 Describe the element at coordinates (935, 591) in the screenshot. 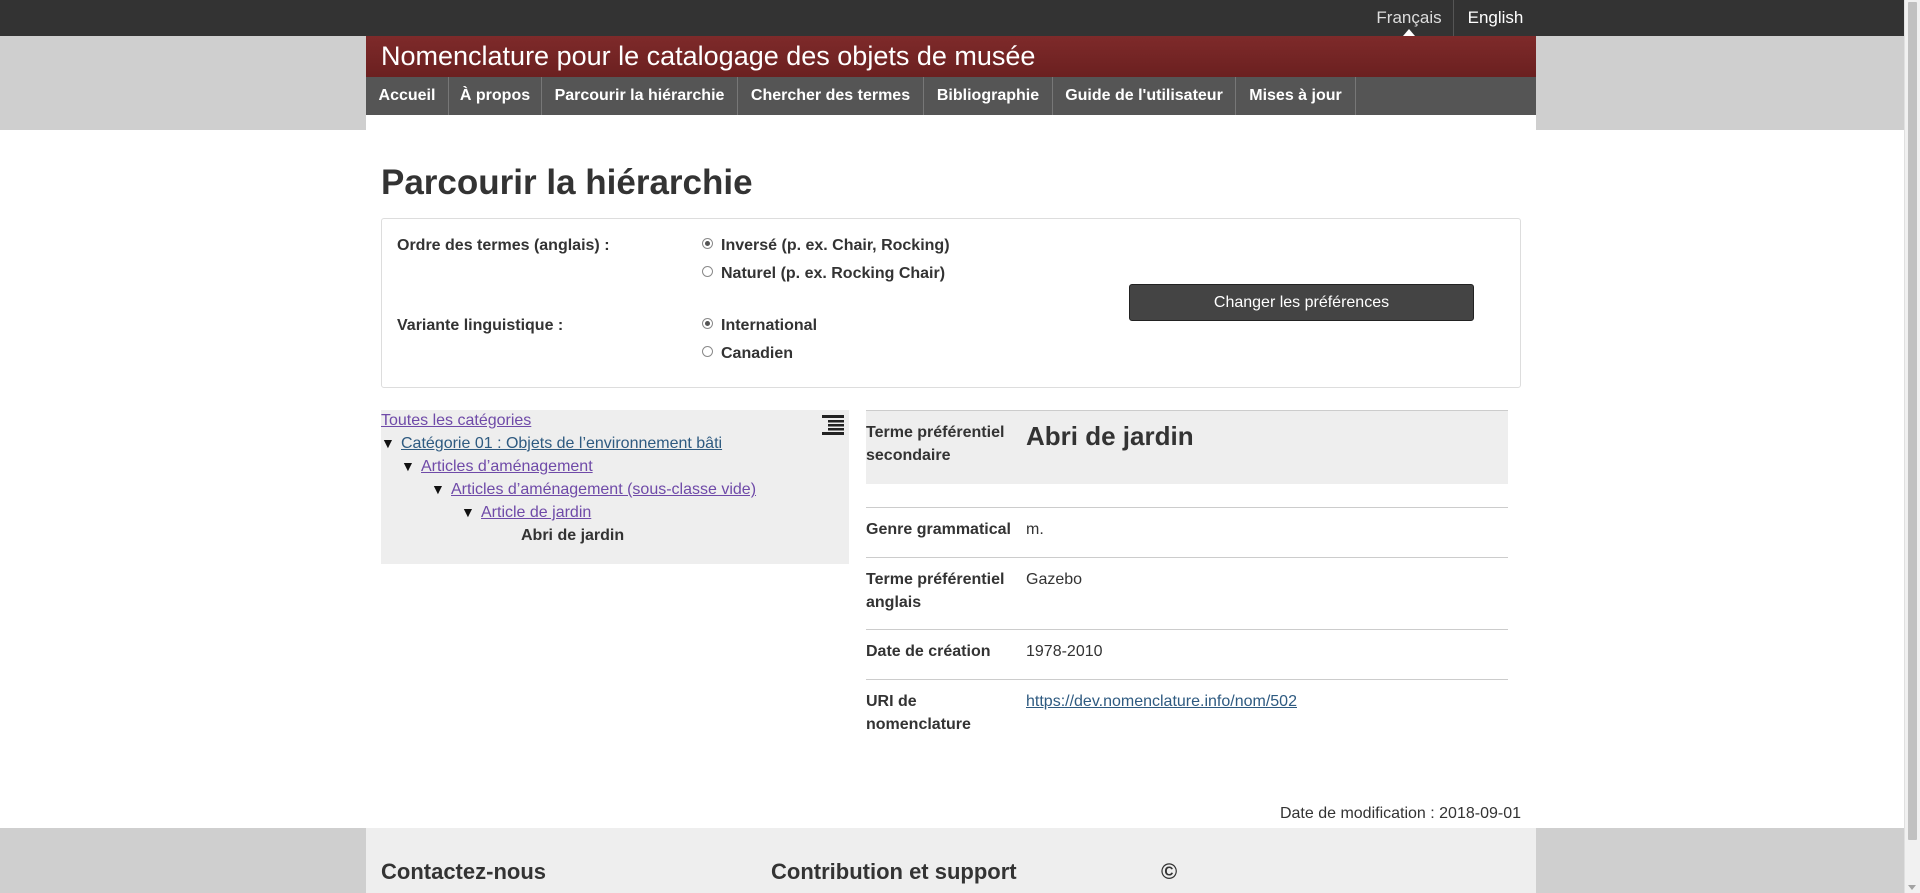

I see `english-term-label: Terme préférentiel anglais` at that location.